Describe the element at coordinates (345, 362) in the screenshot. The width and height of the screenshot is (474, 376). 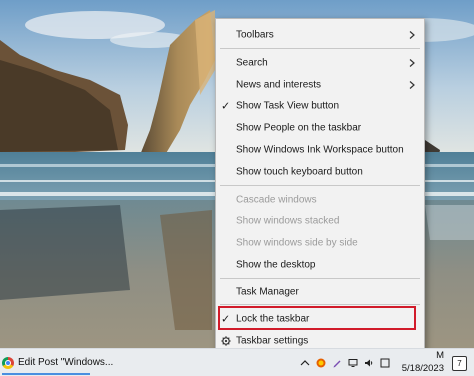
I see `system-tray` at that location.